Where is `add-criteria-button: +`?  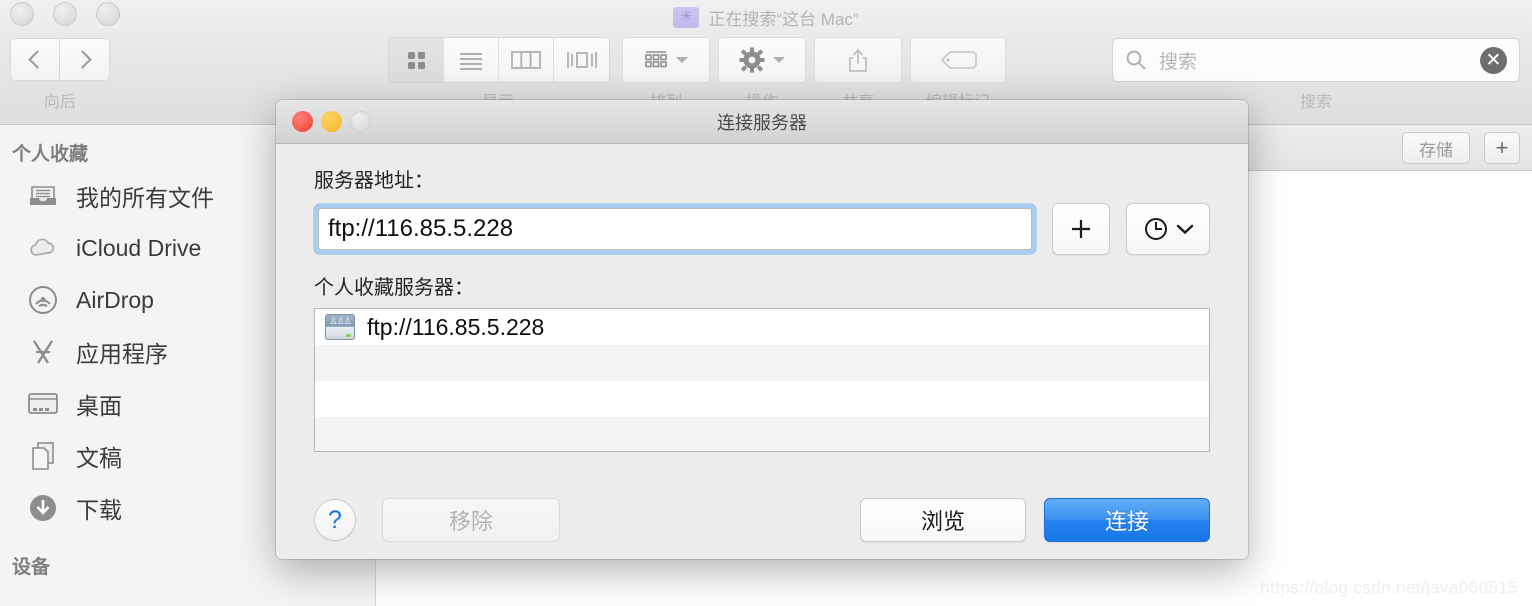 add-criteria-button: + is located at coordinates (1502, 148).